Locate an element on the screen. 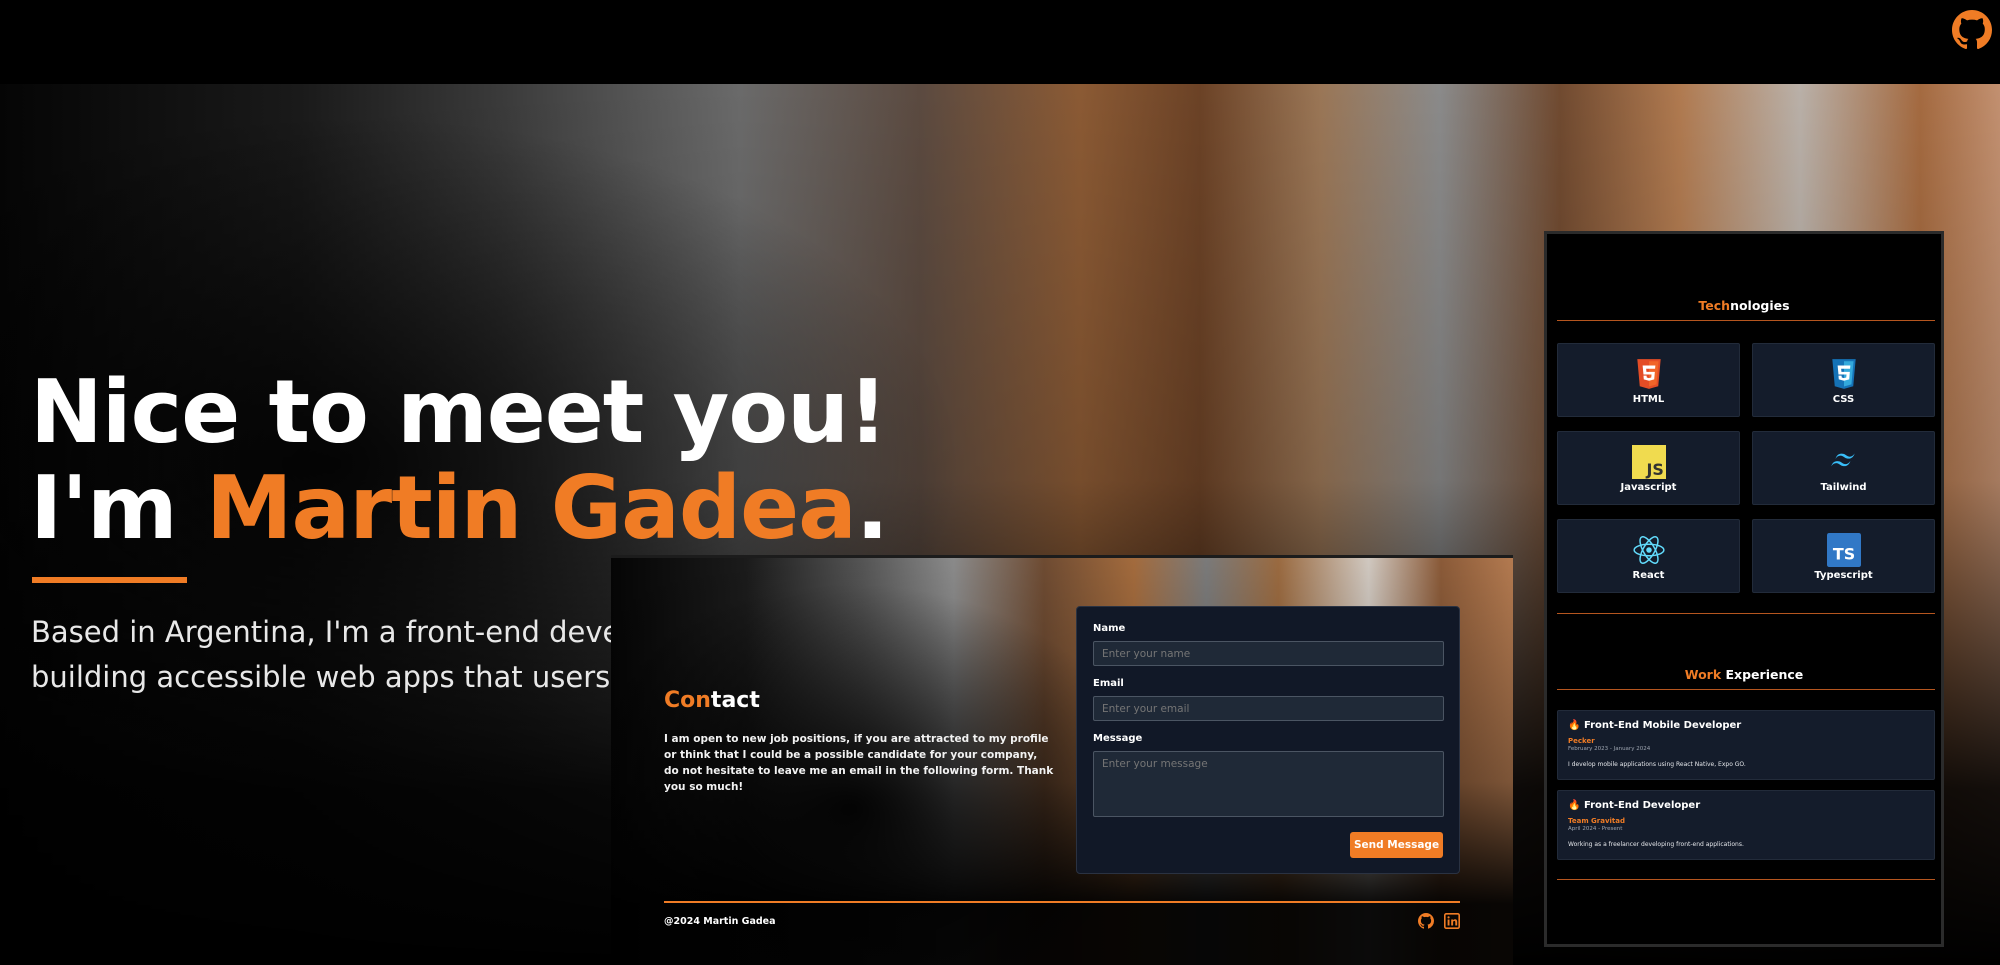 The width and height of the screenshot is (2000, 965). tech-label: Tailwind is located at coordinates (1843, 487).